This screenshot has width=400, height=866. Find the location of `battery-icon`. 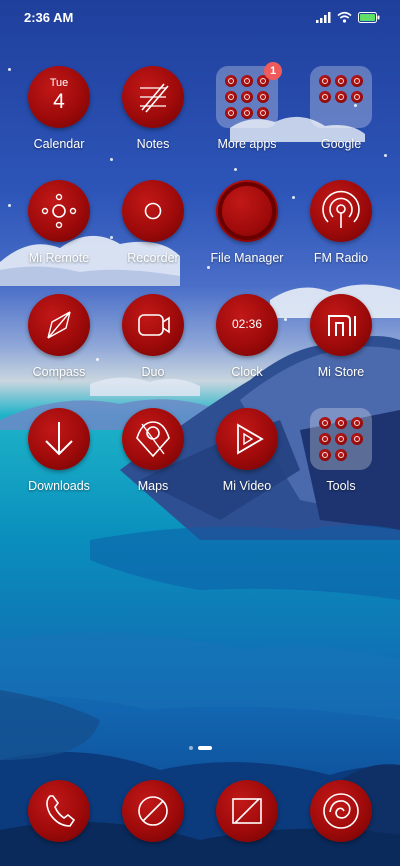

battery-icon is located at coordinates (369, 17).